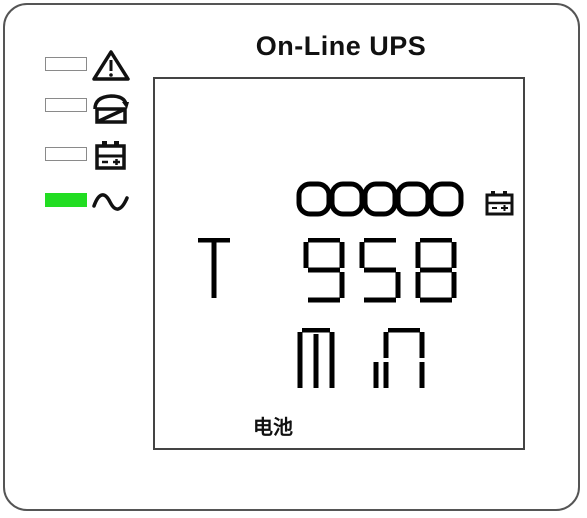  What do you see at coordinates (273, 427) in the screenshot?
I see `lcd-caption: 电池` at bounding box center [273, 427].